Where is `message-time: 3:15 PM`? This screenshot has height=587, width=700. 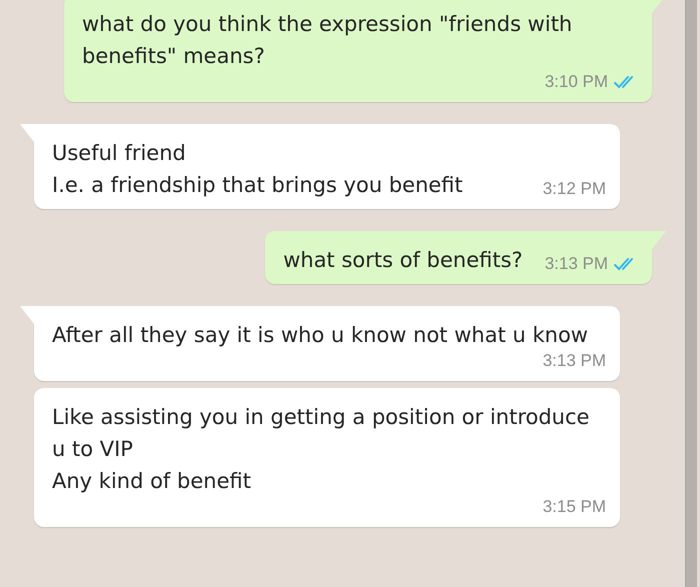
message-time: 3:15 PM is located at coordinates (574, 507).